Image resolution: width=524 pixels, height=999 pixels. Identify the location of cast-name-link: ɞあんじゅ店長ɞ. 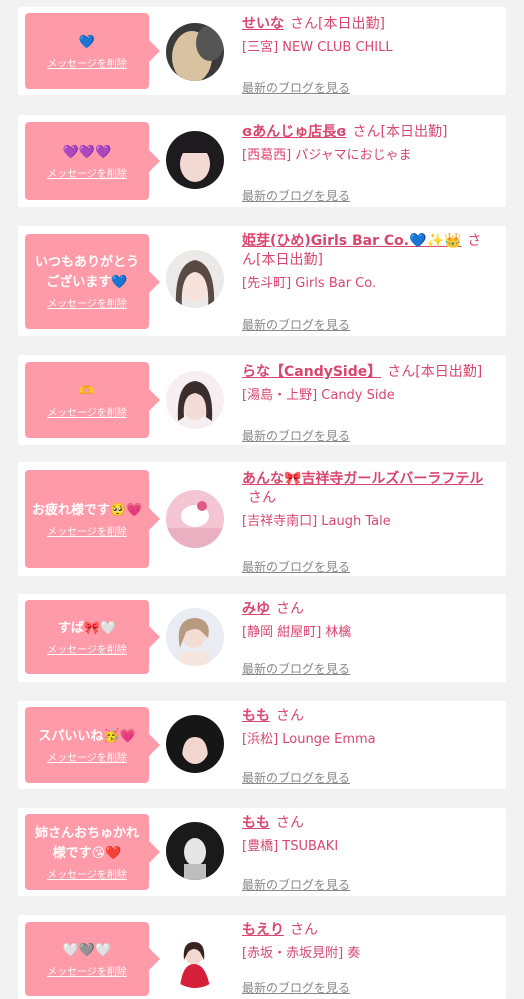
(294, 132).